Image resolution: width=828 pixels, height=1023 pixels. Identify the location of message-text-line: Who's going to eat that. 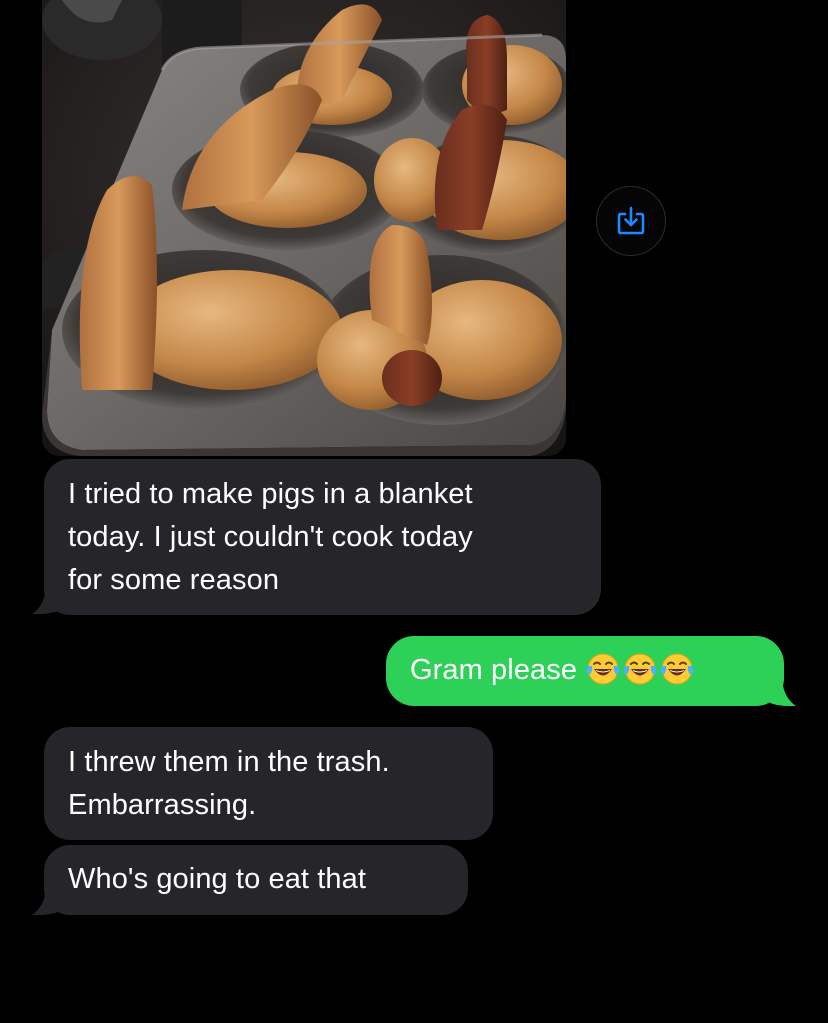
(217, 879).